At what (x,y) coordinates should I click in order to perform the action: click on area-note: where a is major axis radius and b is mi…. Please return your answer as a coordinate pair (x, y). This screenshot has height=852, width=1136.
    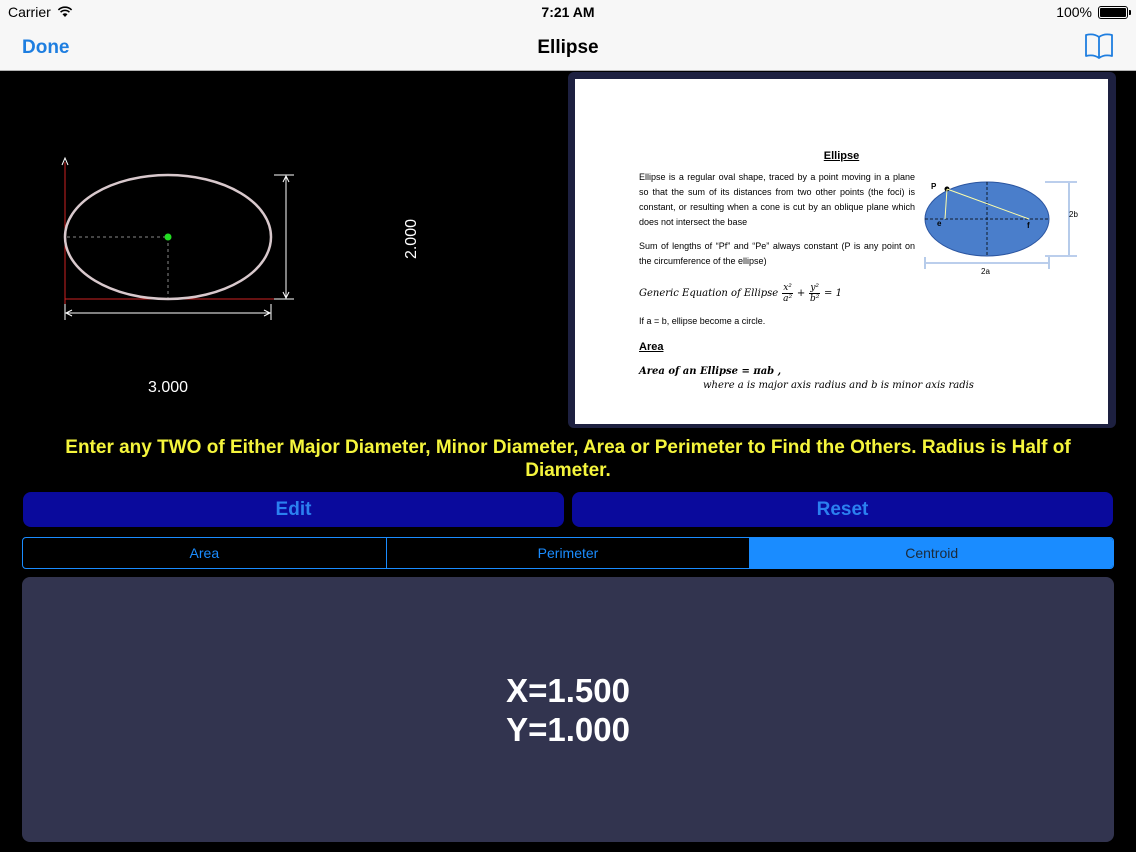
    Looking at the image, I should click on (838, 385).